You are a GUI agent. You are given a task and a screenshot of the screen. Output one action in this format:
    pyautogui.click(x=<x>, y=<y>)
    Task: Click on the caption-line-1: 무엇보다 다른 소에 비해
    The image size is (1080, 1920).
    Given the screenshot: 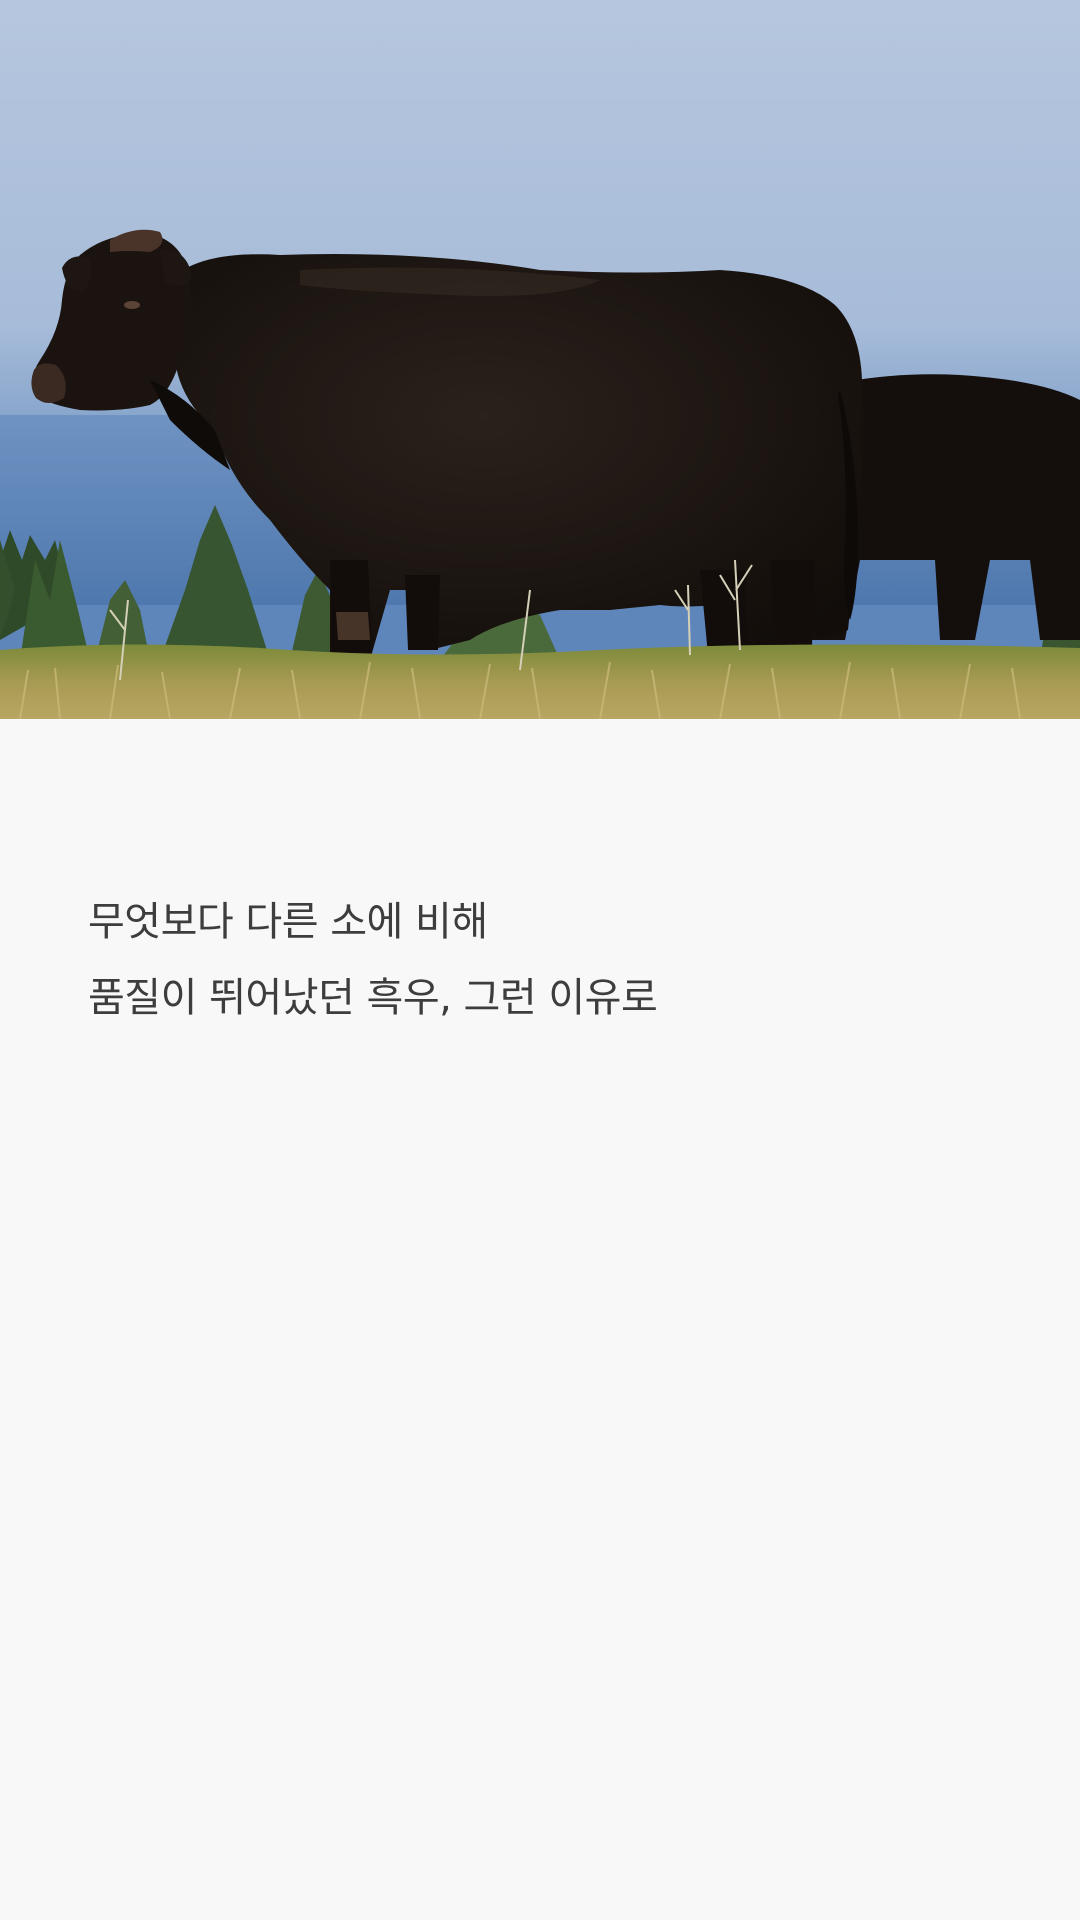 What is the action you would take?
    pyautogui.click(x=288, y=922)
    